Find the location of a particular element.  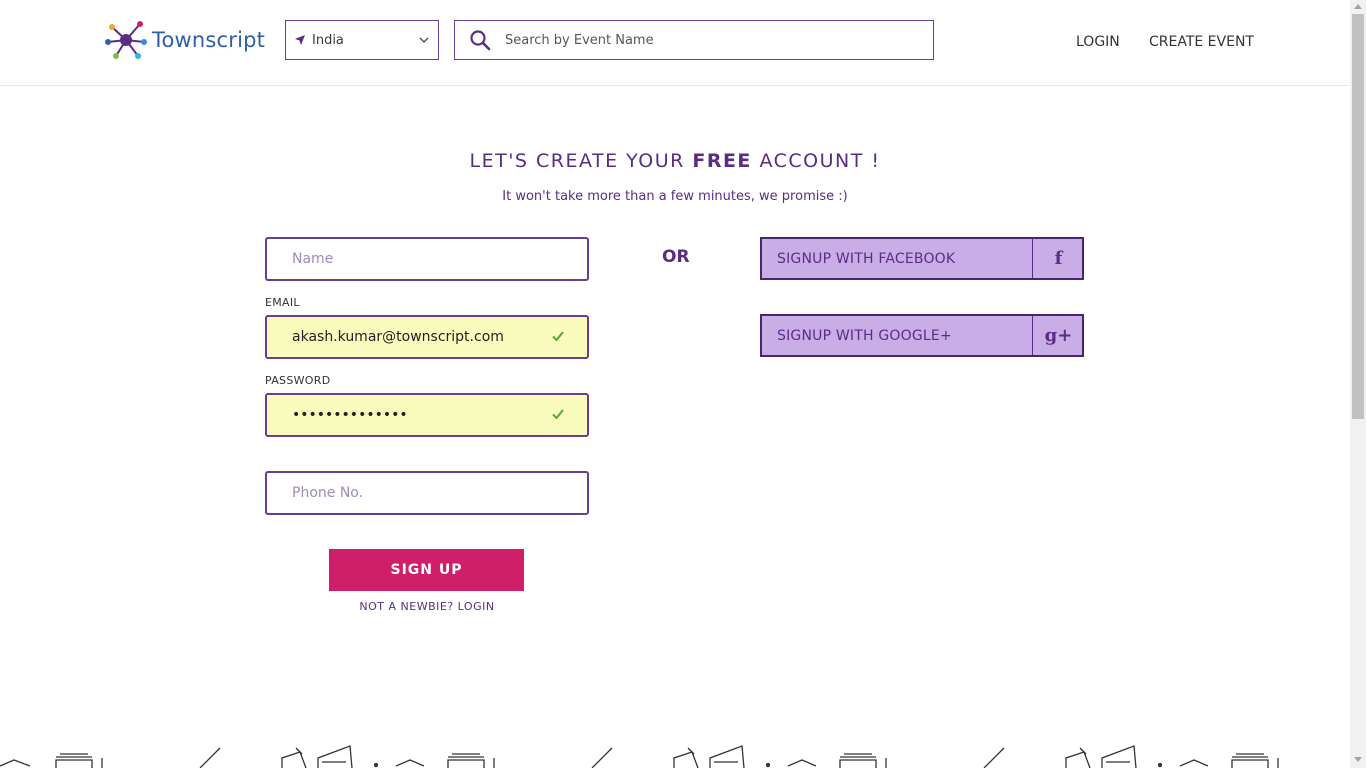

scroll-thumb is located at coordinates (1358, 216).